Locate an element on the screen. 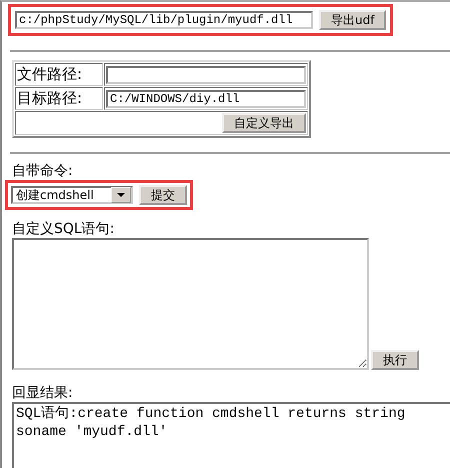  result-label: 回显结果: is located at coordinates (43, 393).